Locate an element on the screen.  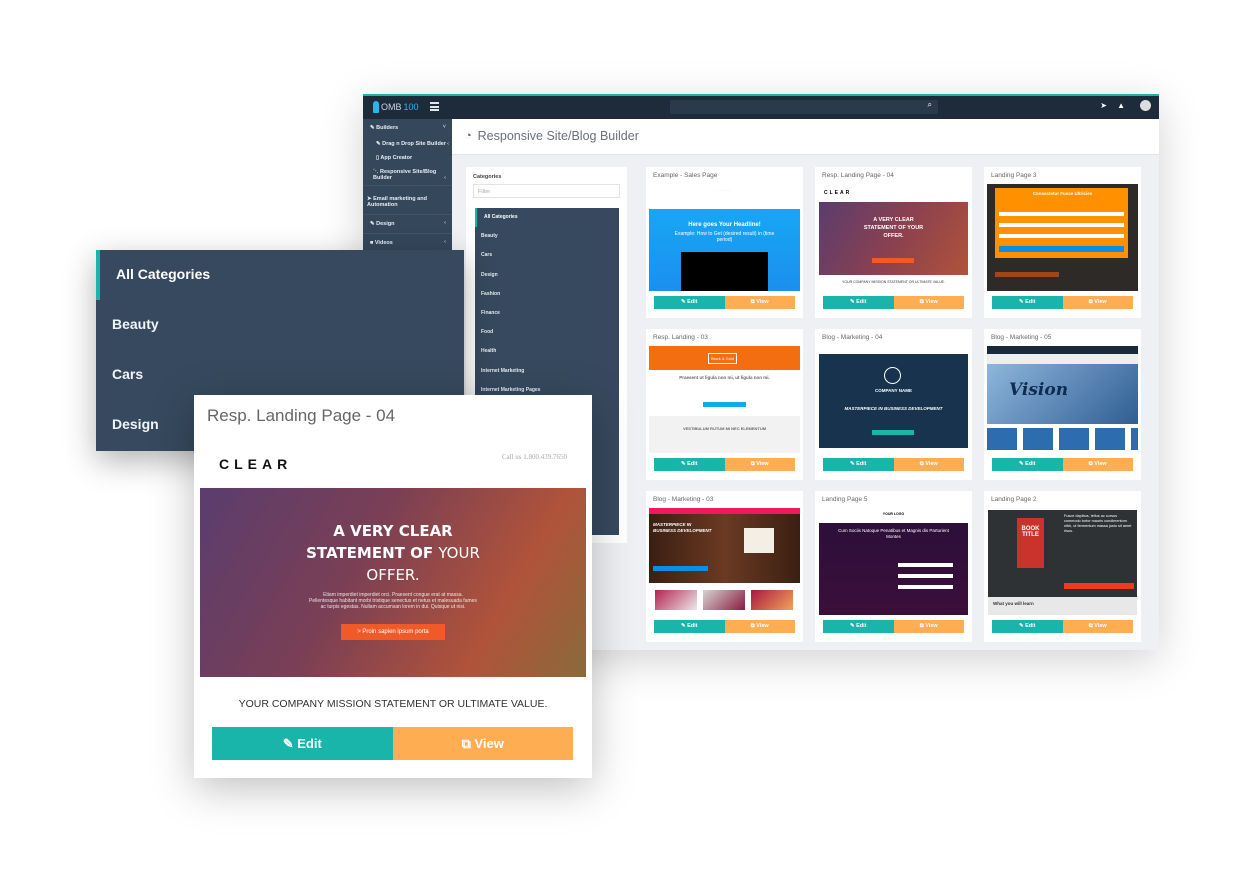
rss-icon: ◔ is located at coordinates (468, 136).